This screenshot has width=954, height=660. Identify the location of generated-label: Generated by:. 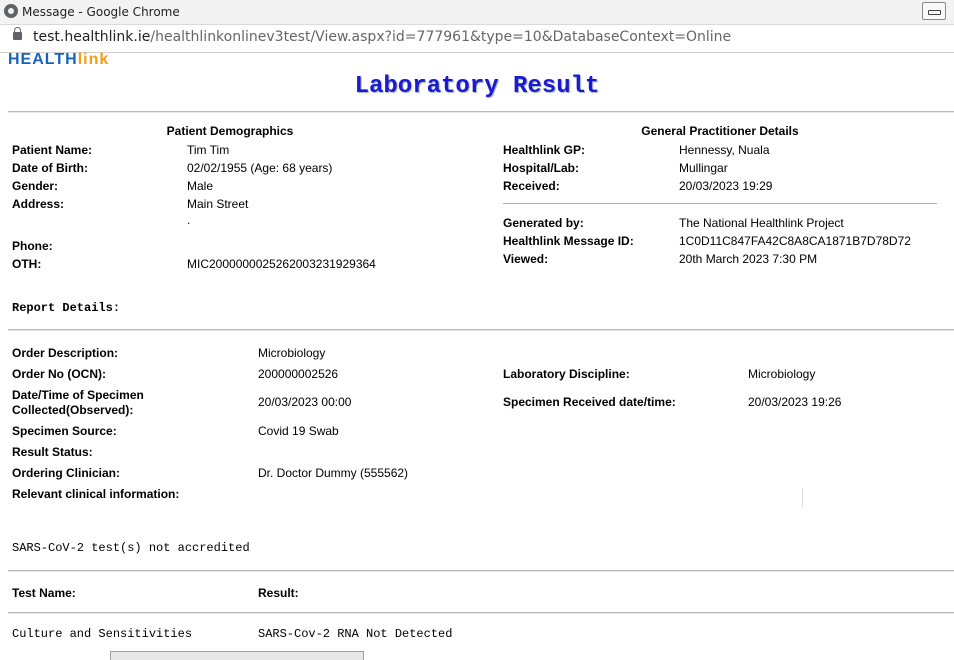
(543, 223).